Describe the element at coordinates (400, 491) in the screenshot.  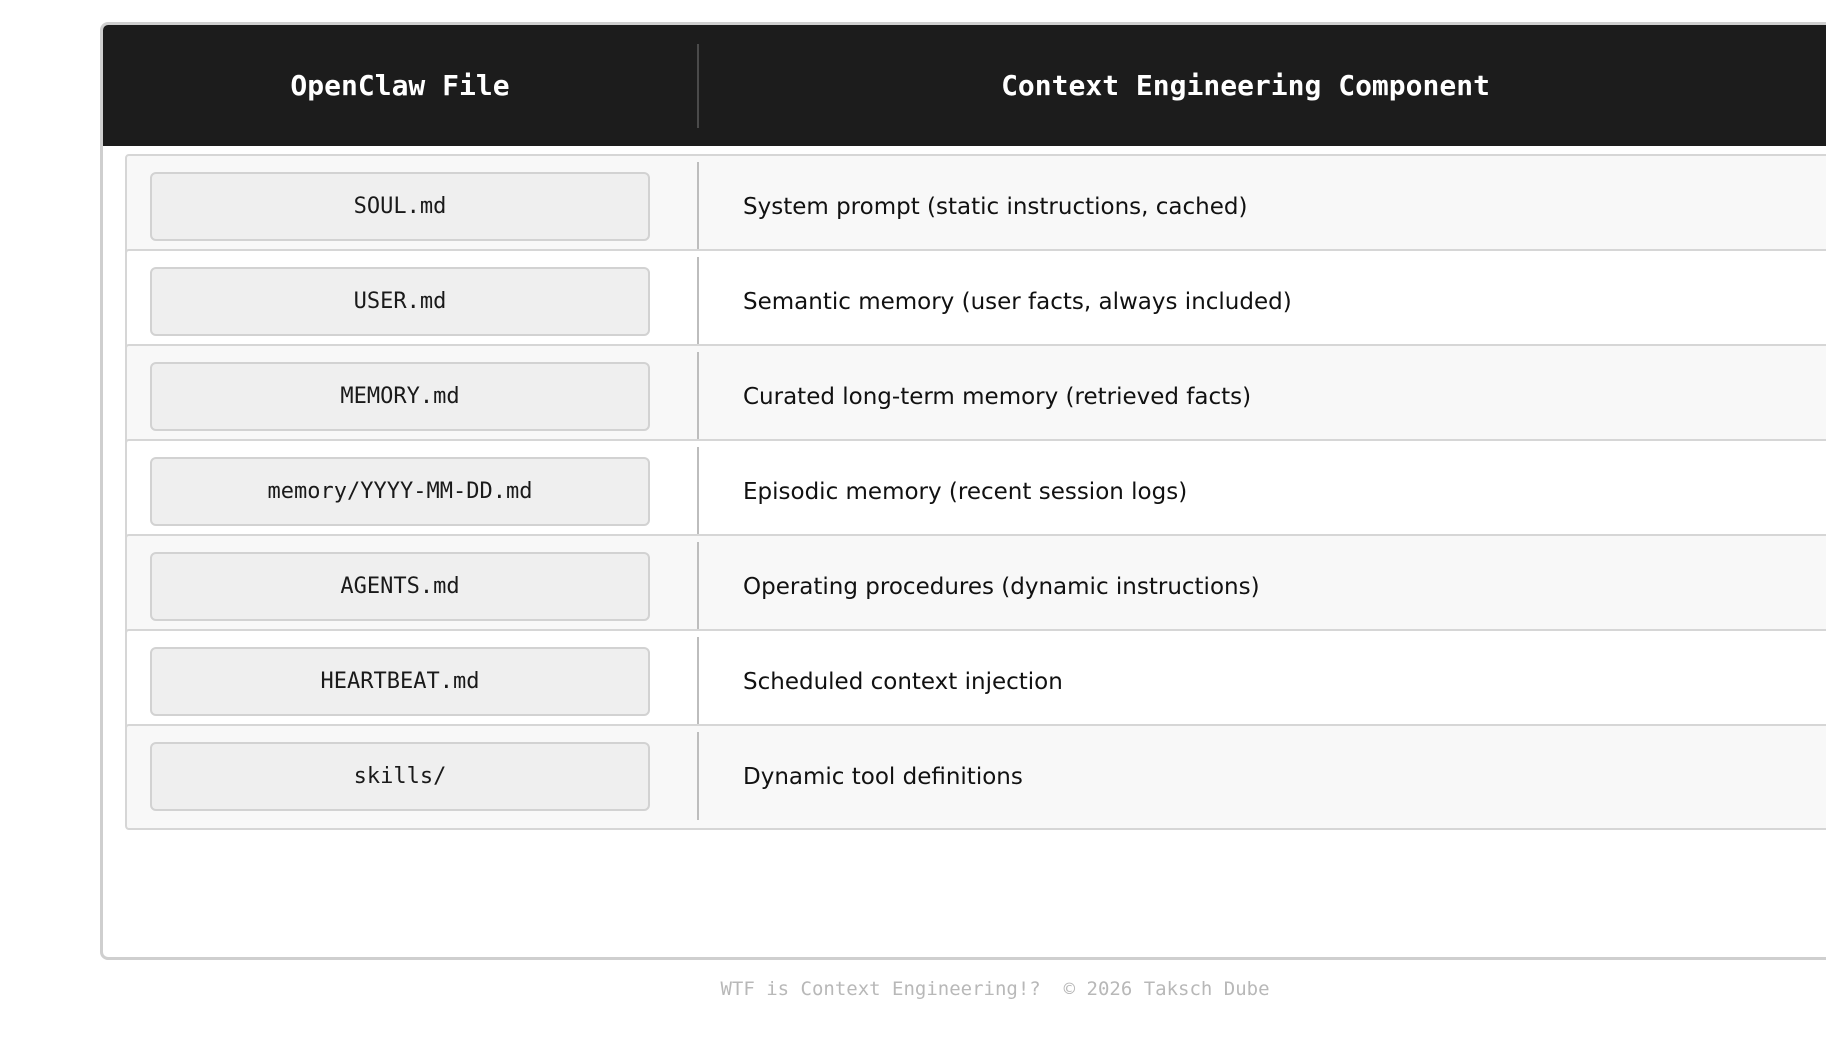
I see `file-name-badge: memory/YYYY-MM-DD.md` at that location.